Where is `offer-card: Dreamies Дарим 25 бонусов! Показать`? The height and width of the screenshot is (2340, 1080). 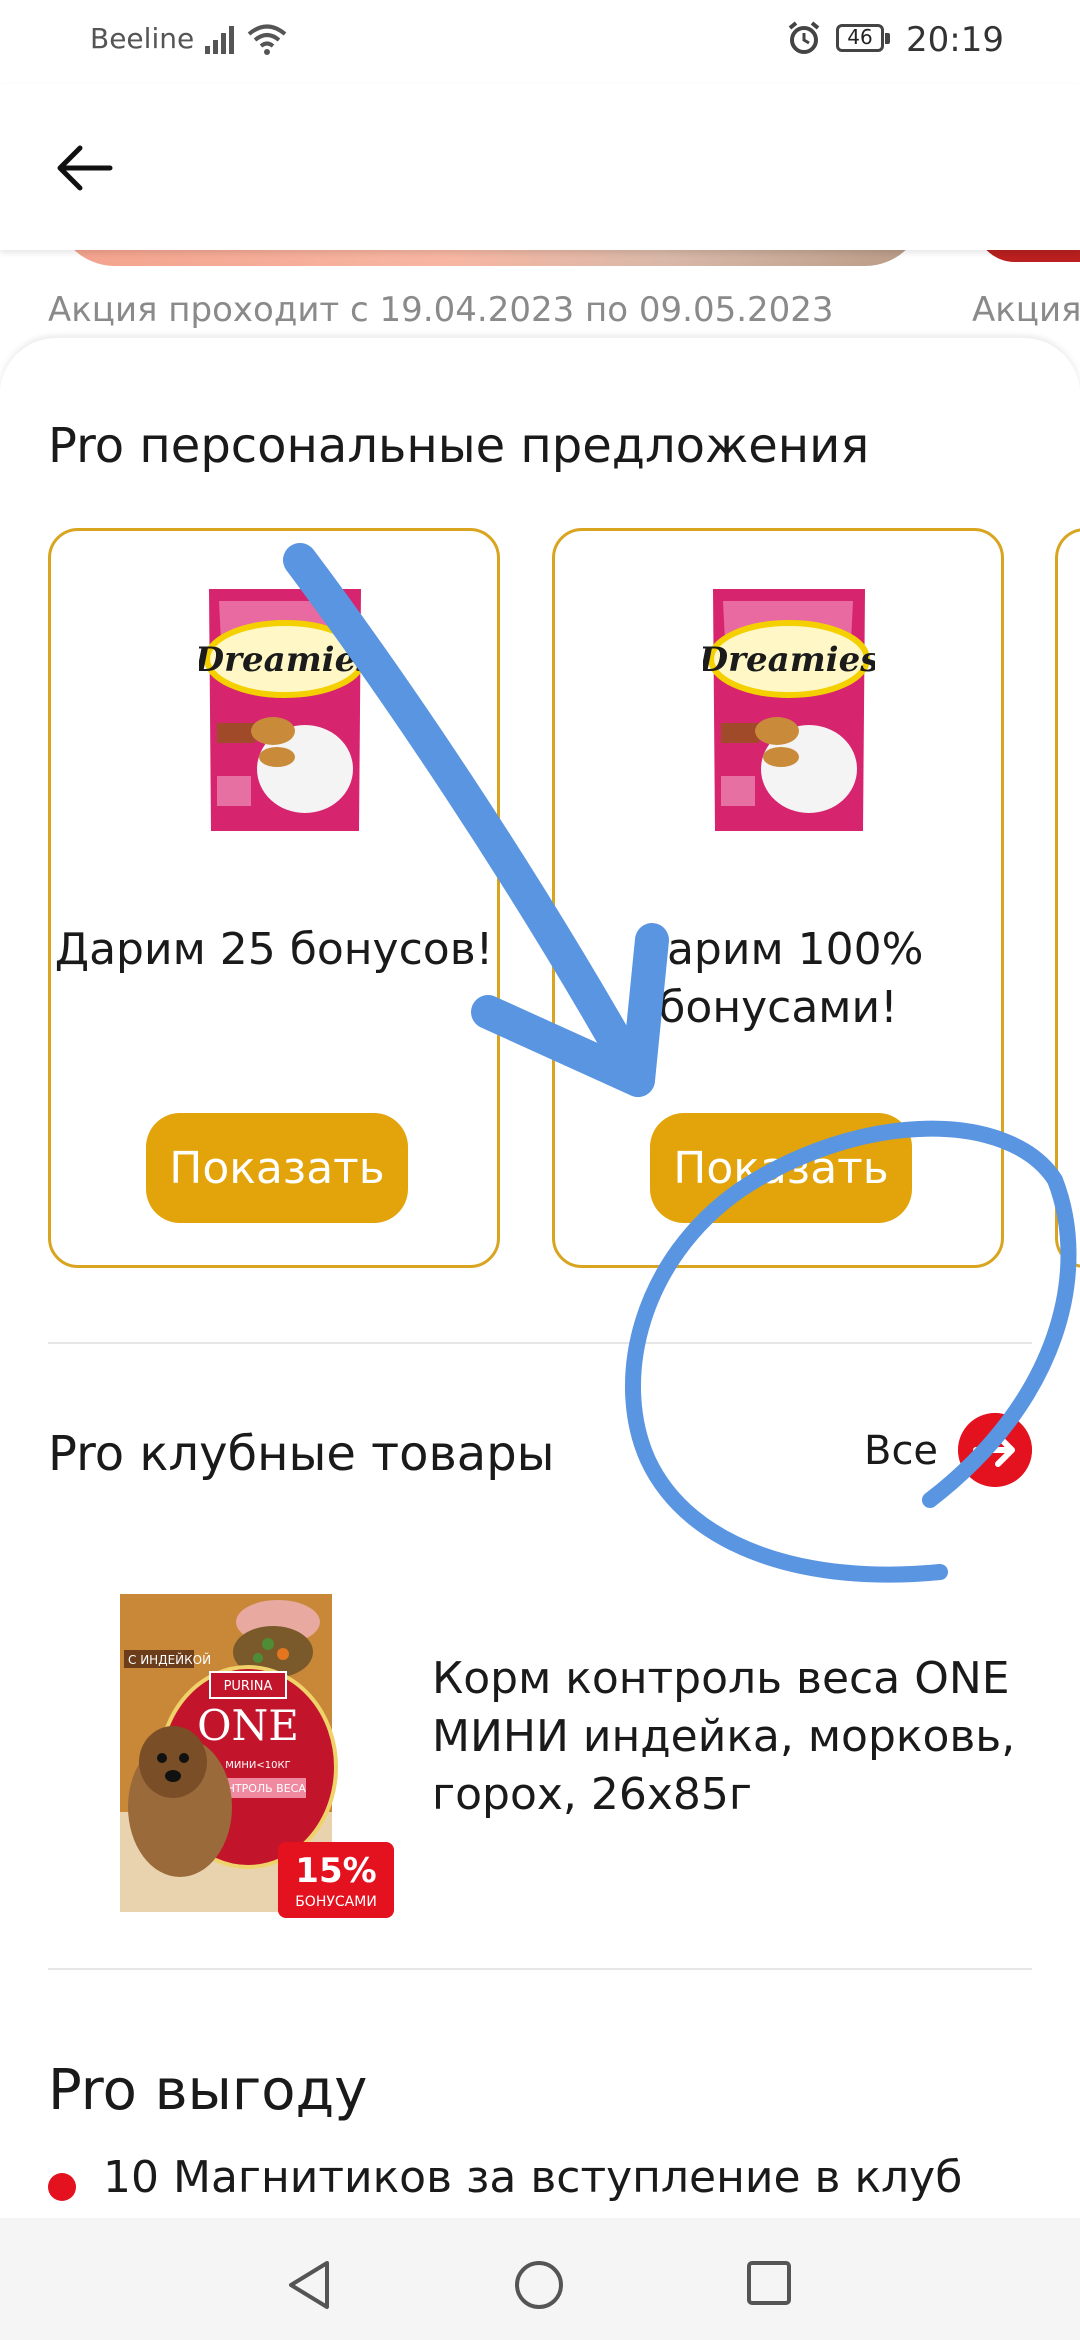 offer-card: Dreamies Дарим 25 бонусов! Показать is located at coordinates (274, 898).